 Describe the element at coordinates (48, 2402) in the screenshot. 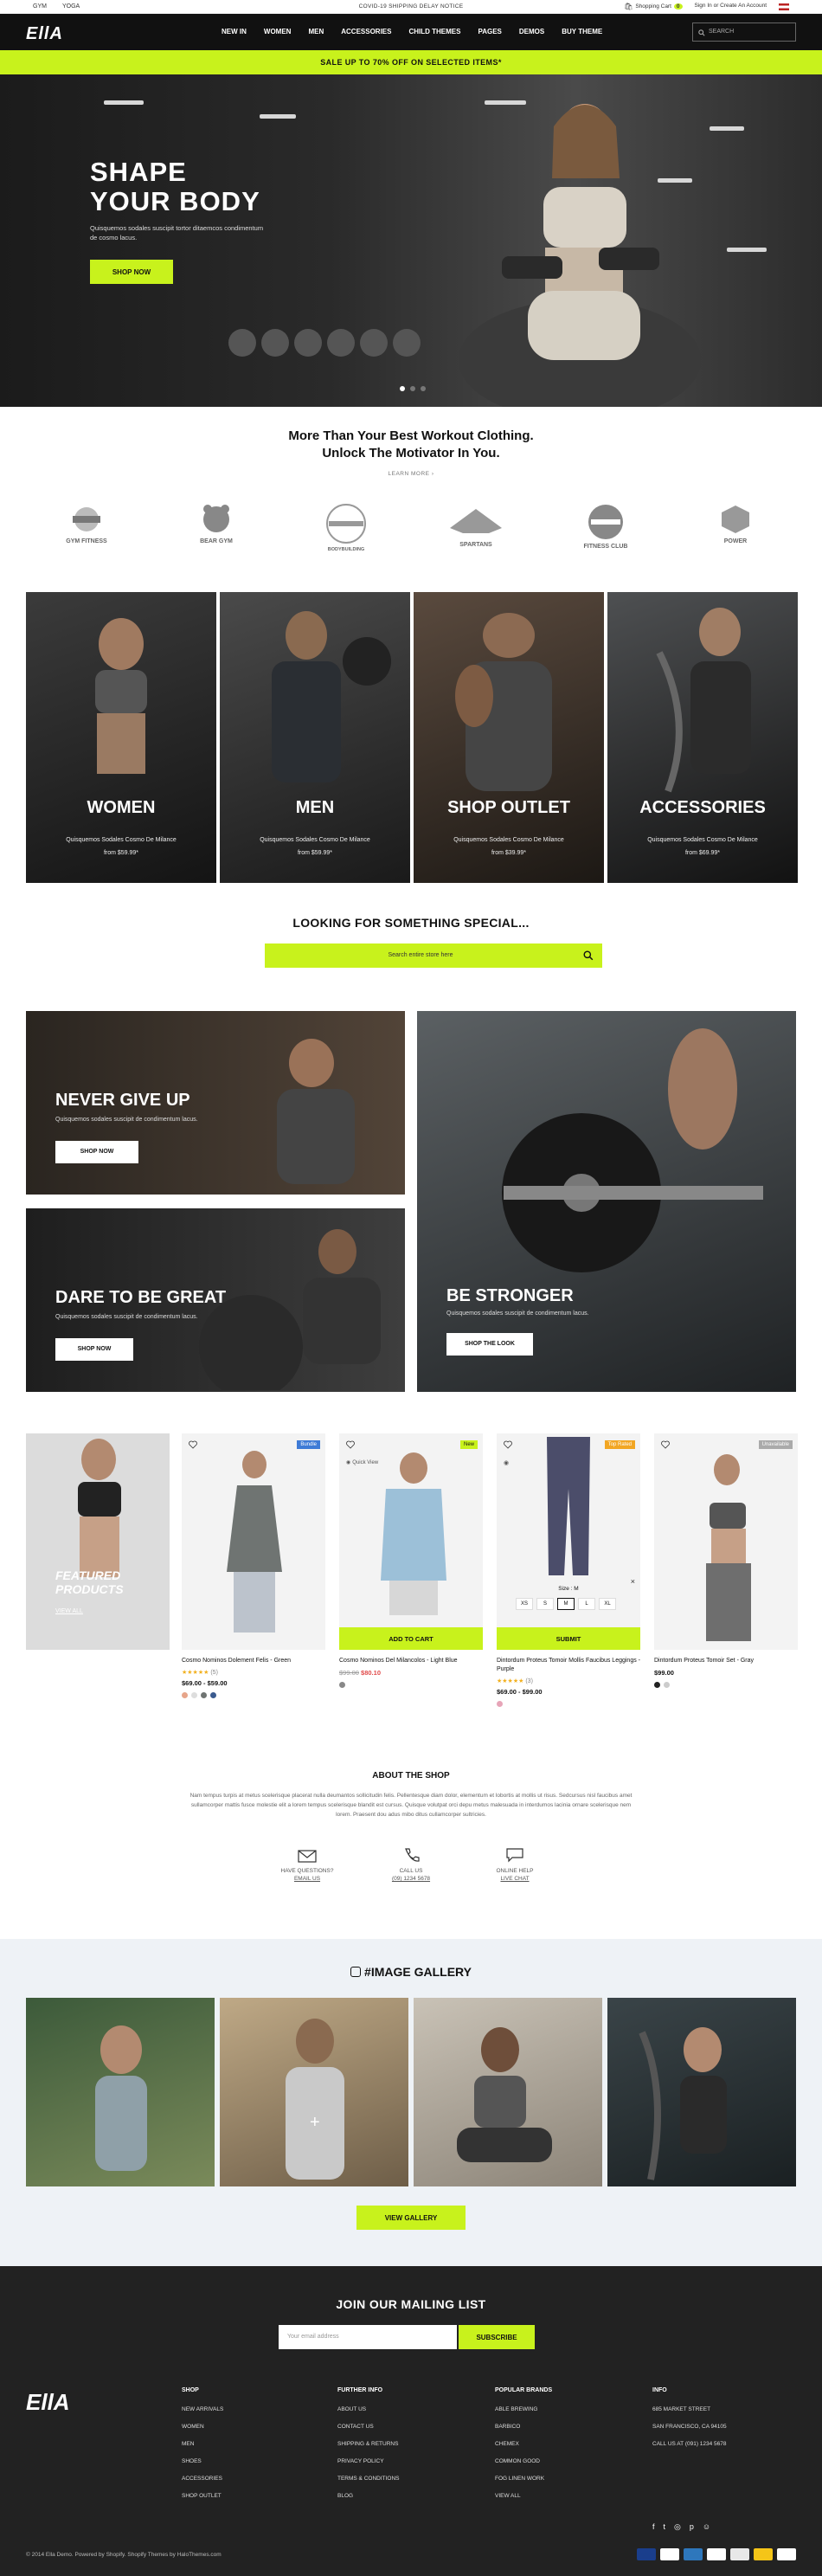

I see `footer-logo: EllA` at that location.